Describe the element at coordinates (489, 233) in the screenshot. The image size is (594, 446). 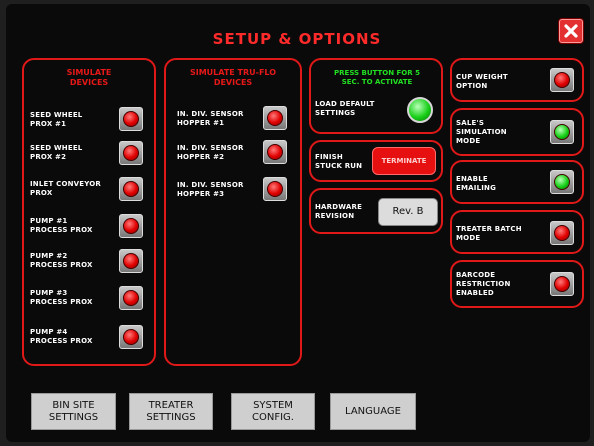
I see `option-label: TREATER BATCH MODE` at that location.